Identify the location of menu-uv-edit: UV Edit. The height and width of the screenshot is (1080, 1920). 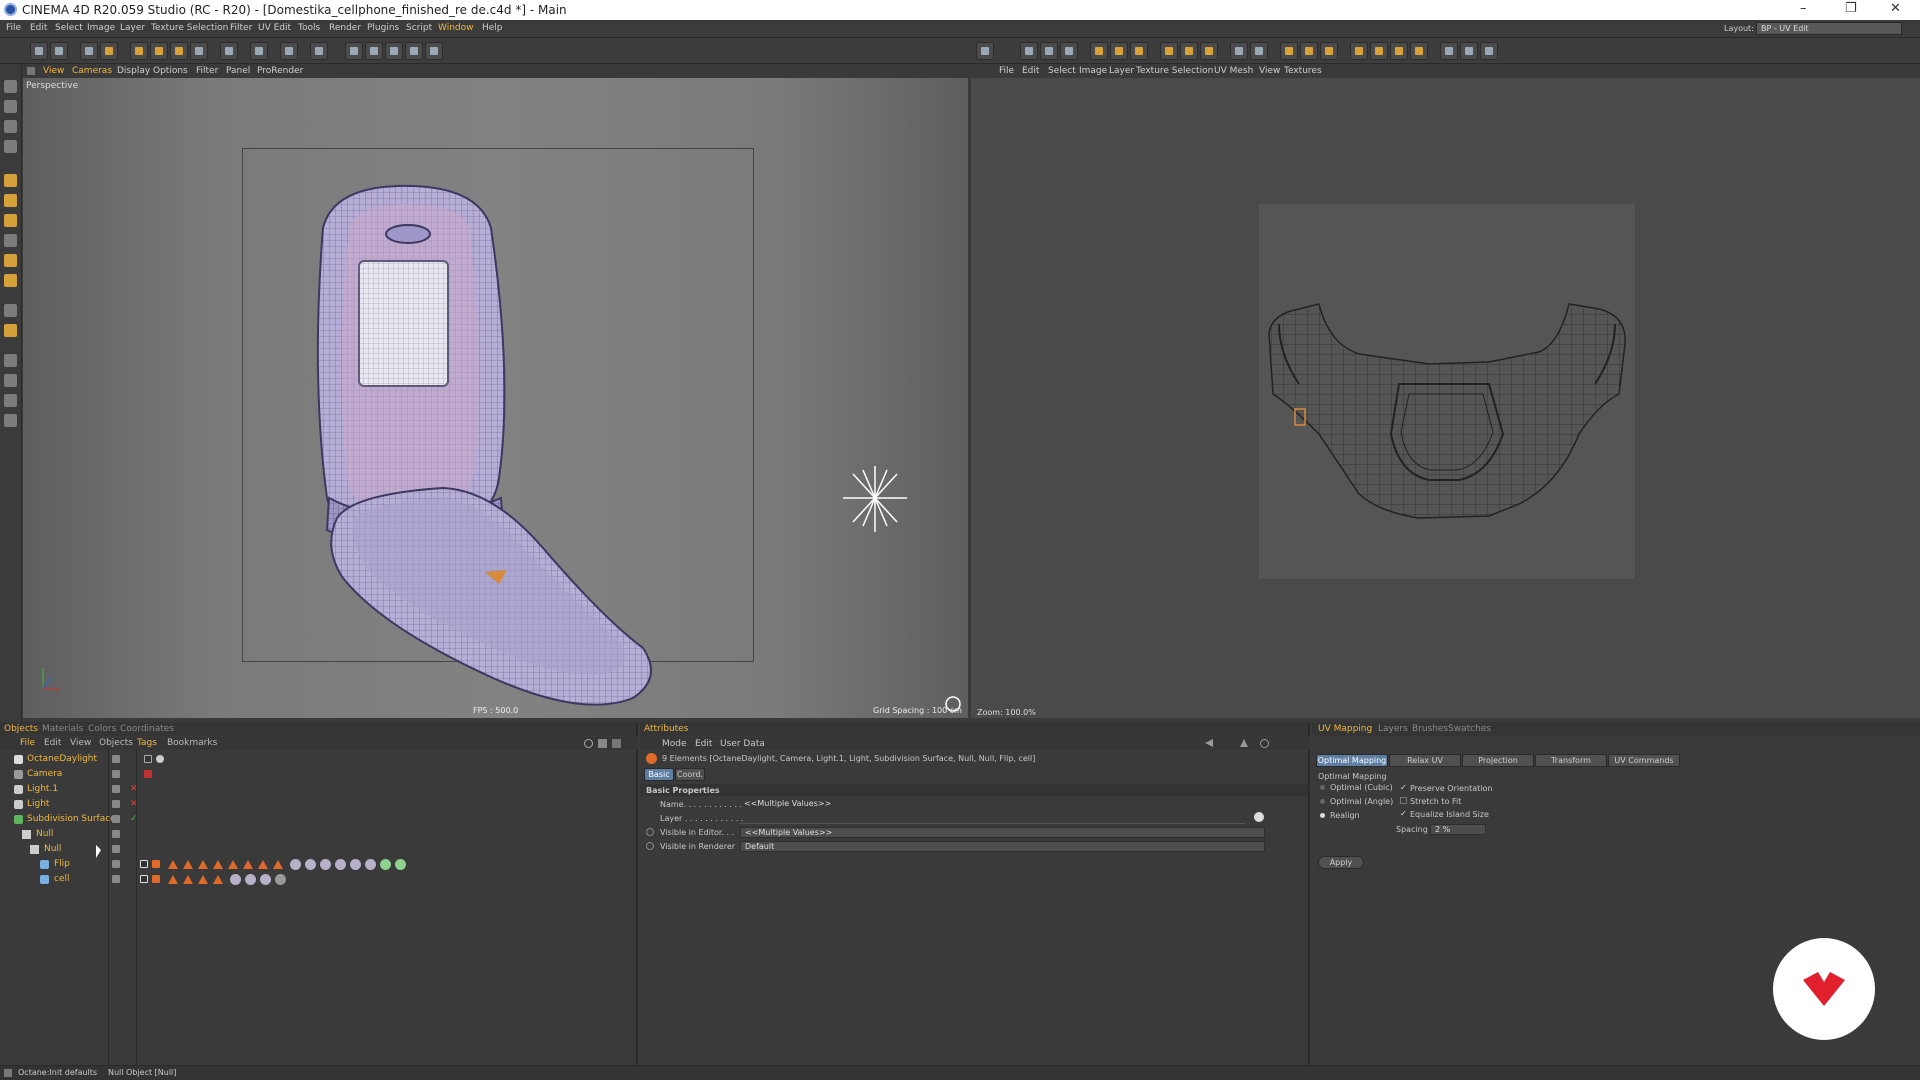
(274, 28).